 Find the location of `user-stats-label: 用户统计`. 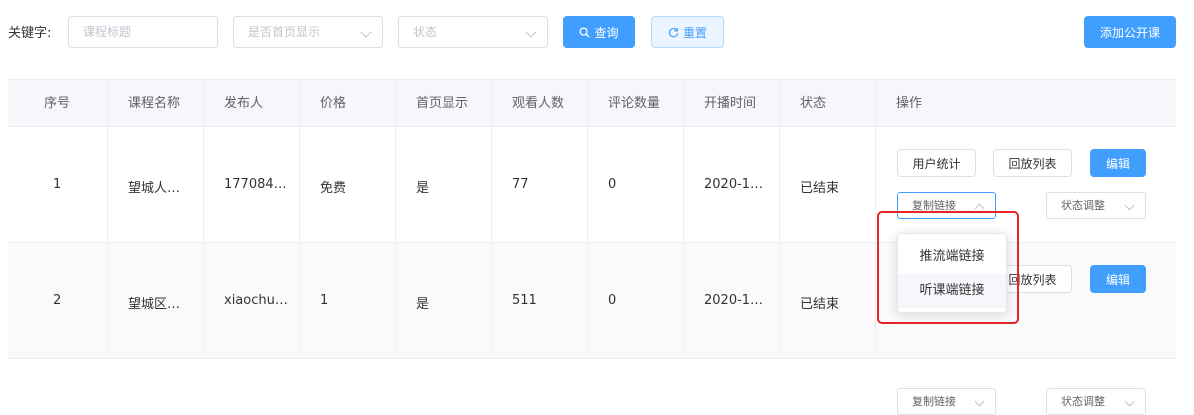

user-stats-label: 用户统计 is located at coordinates (936, 163).